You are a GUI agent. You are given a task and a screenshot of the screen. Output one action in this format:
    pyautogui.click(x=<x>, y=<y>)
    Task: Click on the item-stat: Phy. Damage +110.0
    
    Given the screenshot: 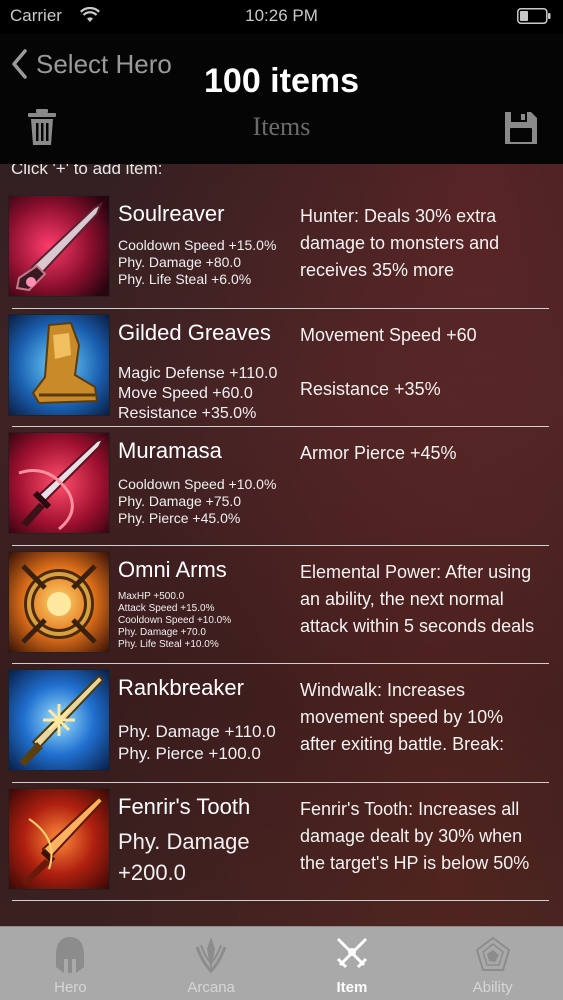 What is the action you would take?
    pyautogui.click(x=197, y=731)
    